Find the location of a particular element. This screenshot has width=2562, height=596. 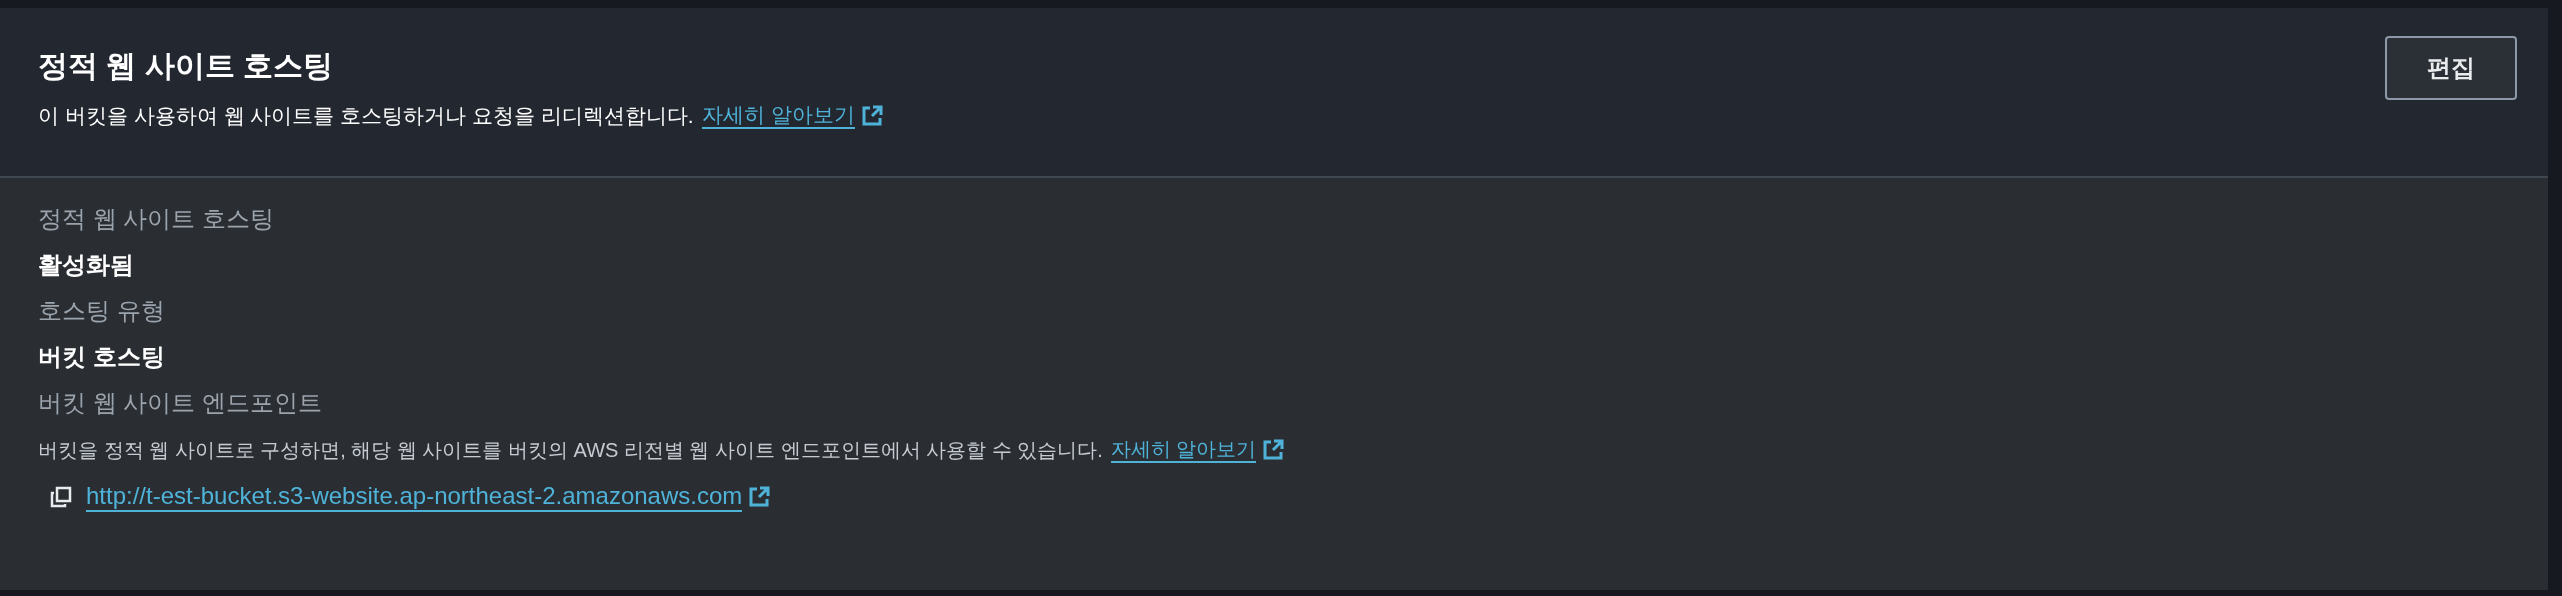

property-label: 호스팅 유형 is located at coordinates (102, 311).